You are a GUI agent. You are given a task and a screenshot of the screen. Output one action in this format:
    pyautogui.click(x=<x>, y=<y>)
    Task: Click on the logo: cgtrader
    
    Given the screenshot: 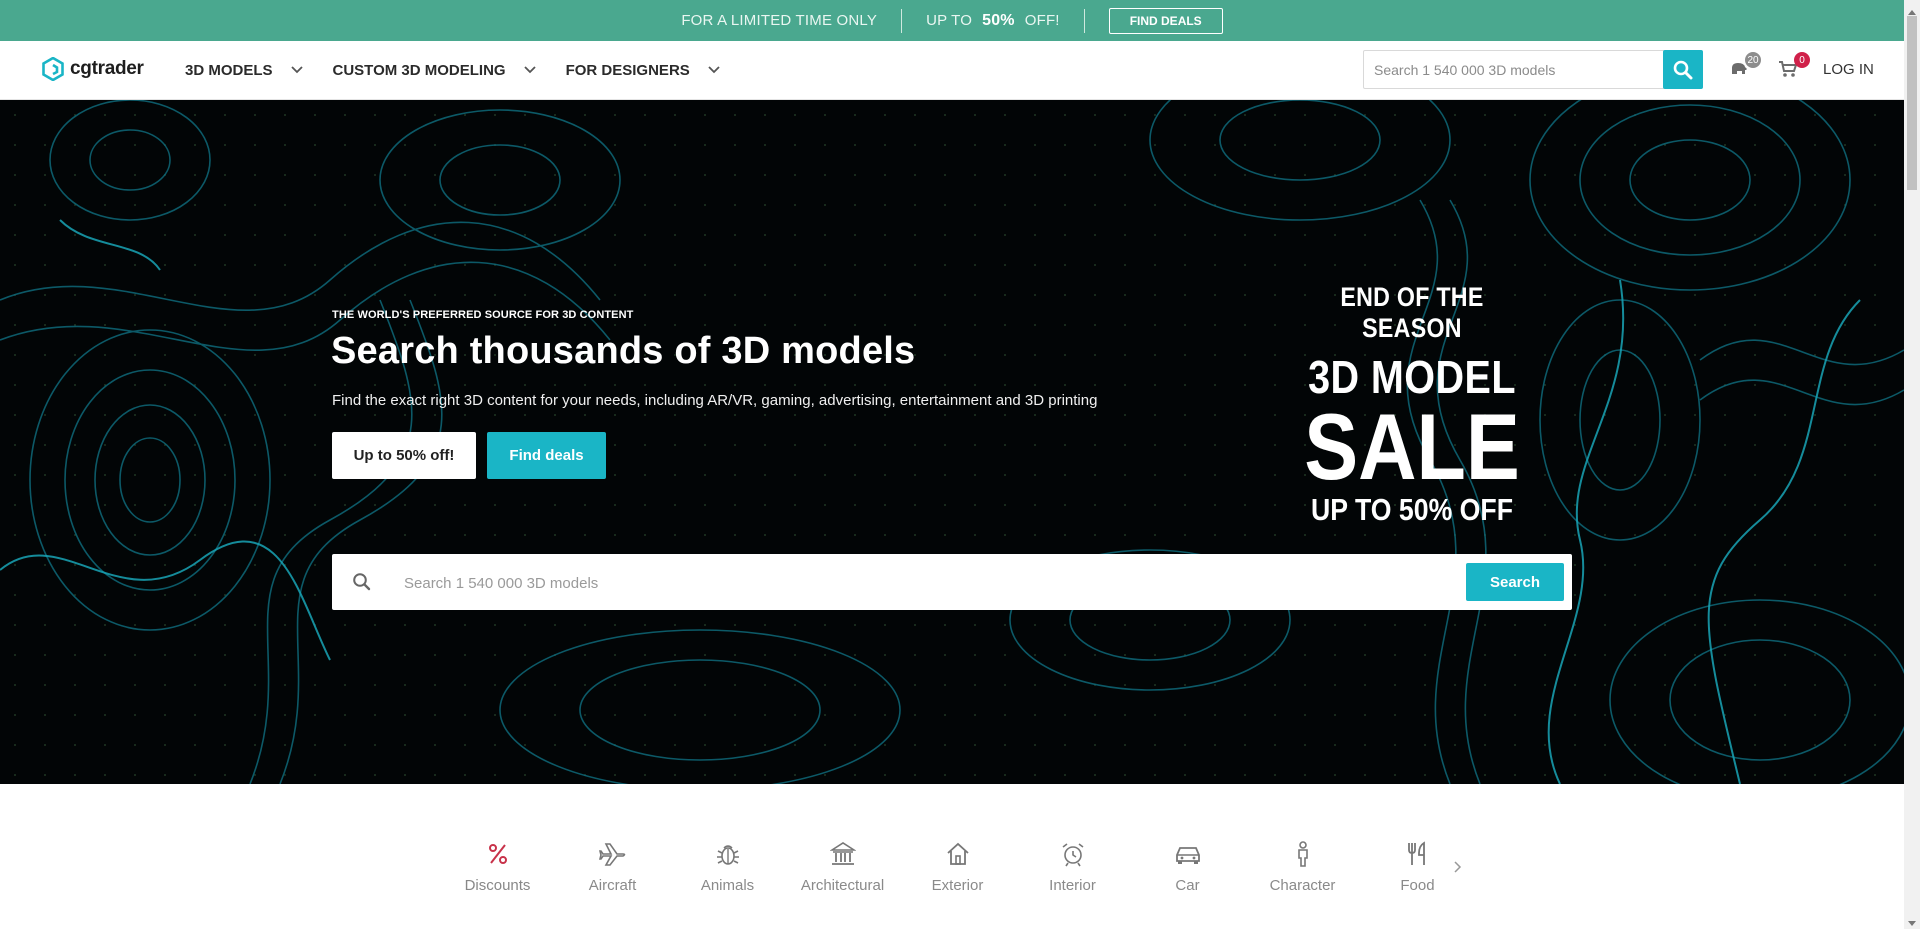 What is the action you would take?
    pyautogui.click(x=93, y=69)
    